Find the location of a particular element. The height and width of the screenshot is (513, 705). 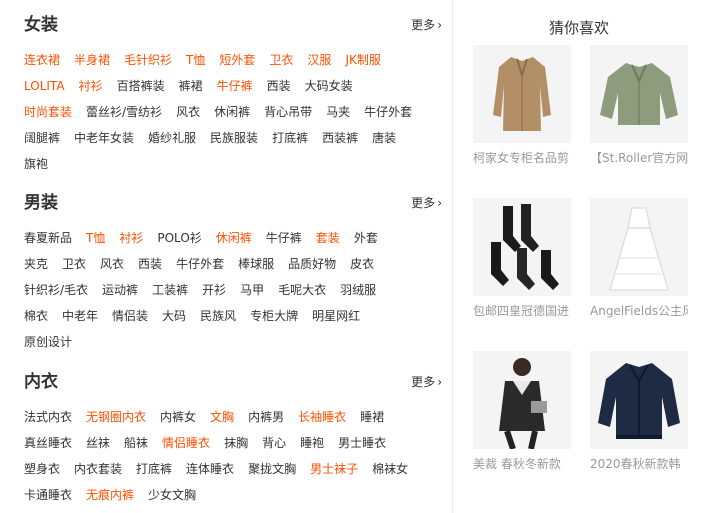

category-tag-link: 背心吊带 is located at coordinates (288, 112).